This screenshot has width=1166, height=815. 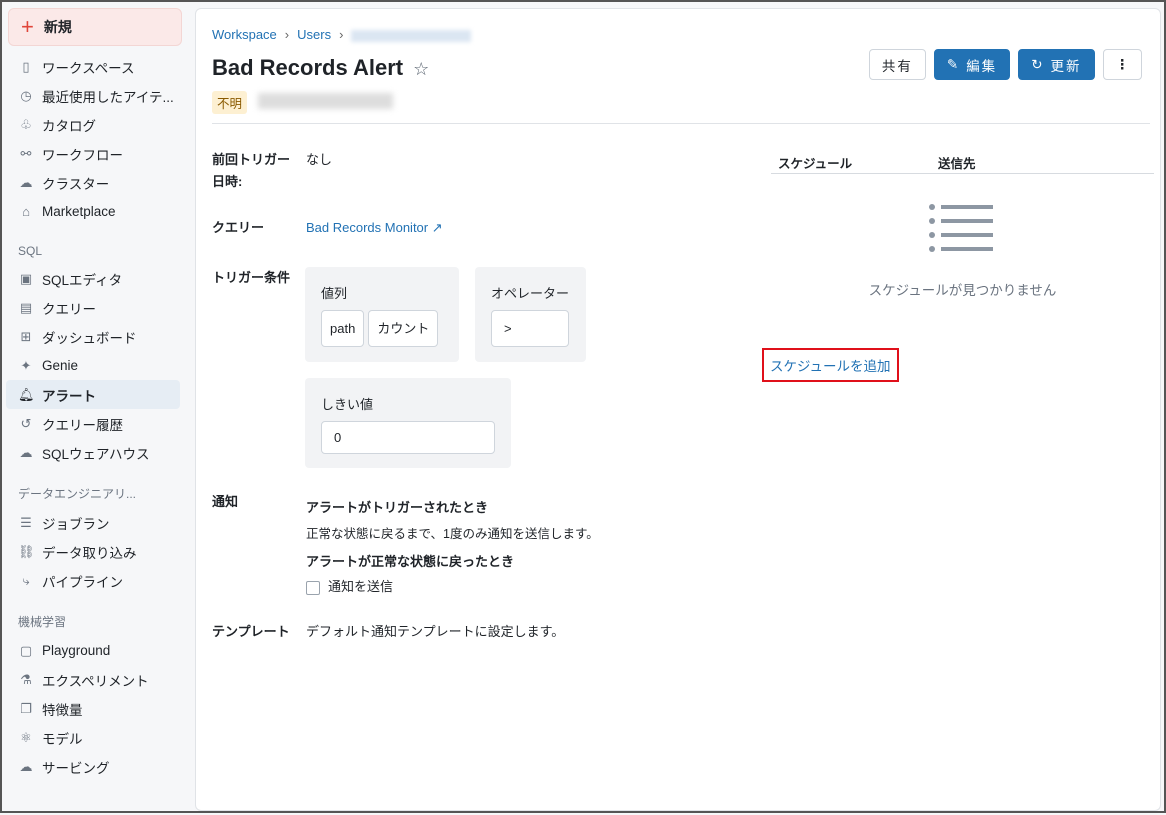 I want to click on sidebar-item-features: ❐ 特徴量, so click(x=93, y=708).